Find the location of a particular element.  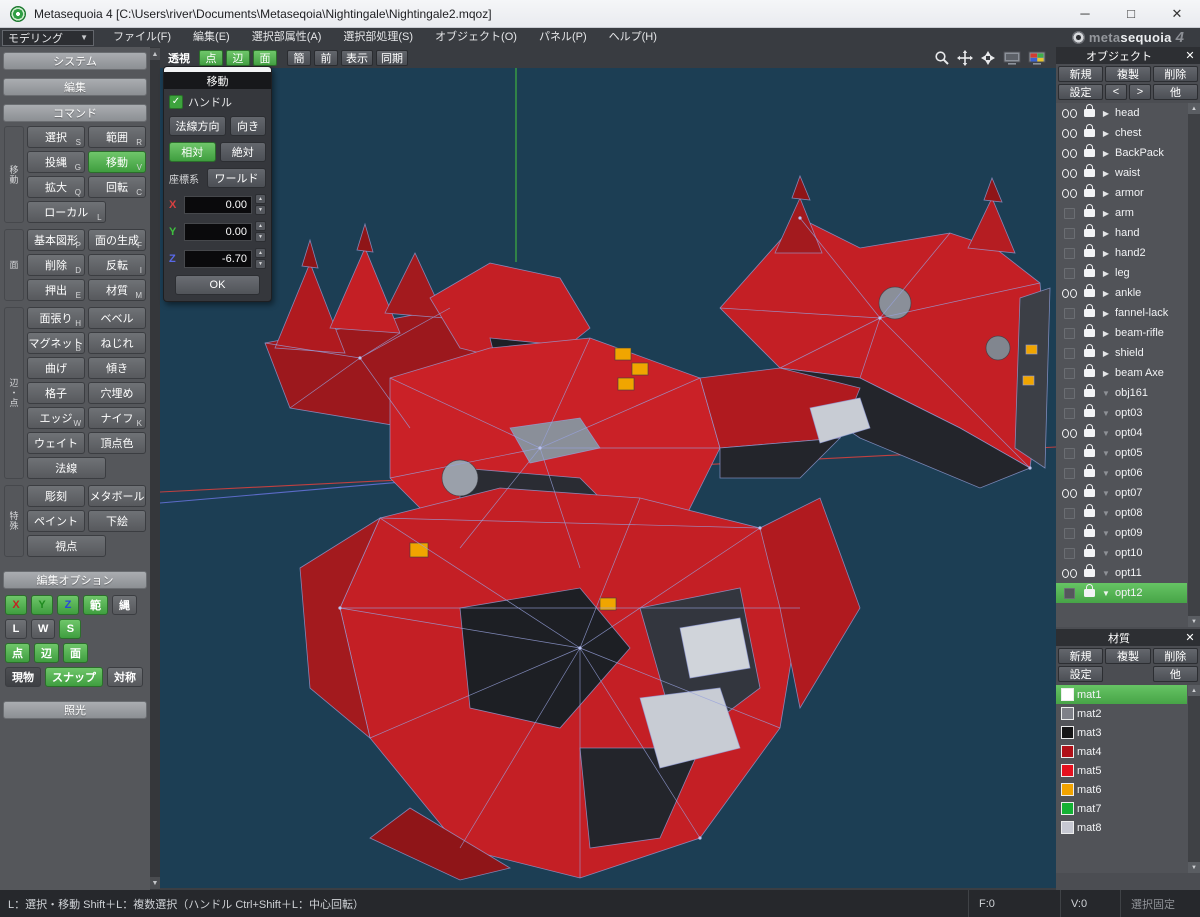

material-new-button: 新規 is located at coordinates (1081, 656).